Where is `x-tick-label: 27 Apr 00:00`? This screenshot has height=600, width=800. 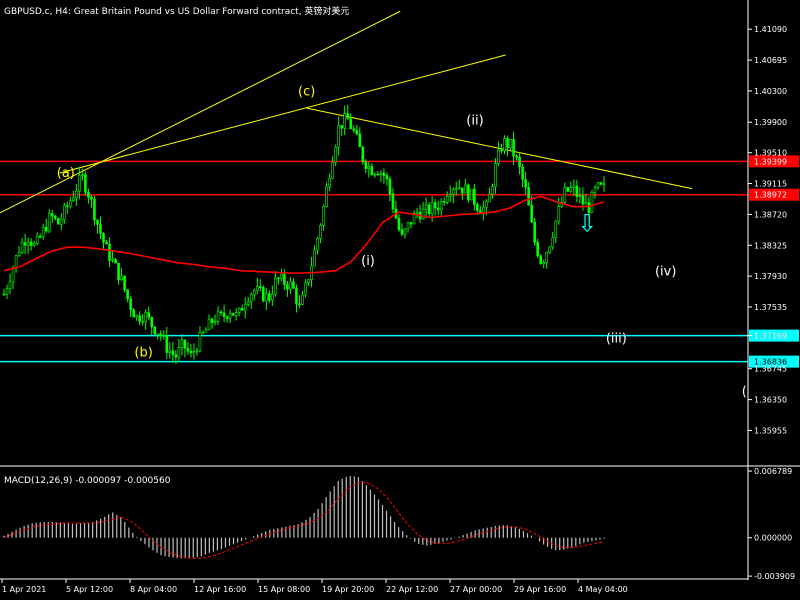 x-tick-label: 27 Apr 00:00 is located at coordinates (476, 589).